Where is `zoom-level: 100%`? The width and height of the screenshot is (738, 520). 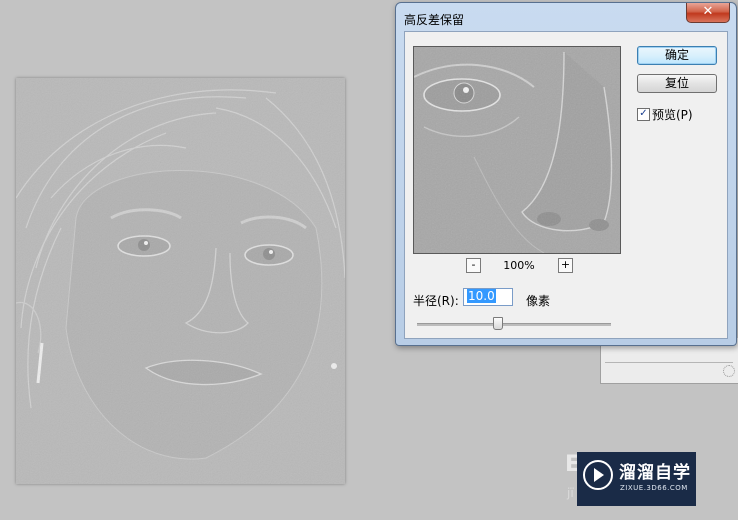 zoom-level: 100% is located at coordinates (519, 265).